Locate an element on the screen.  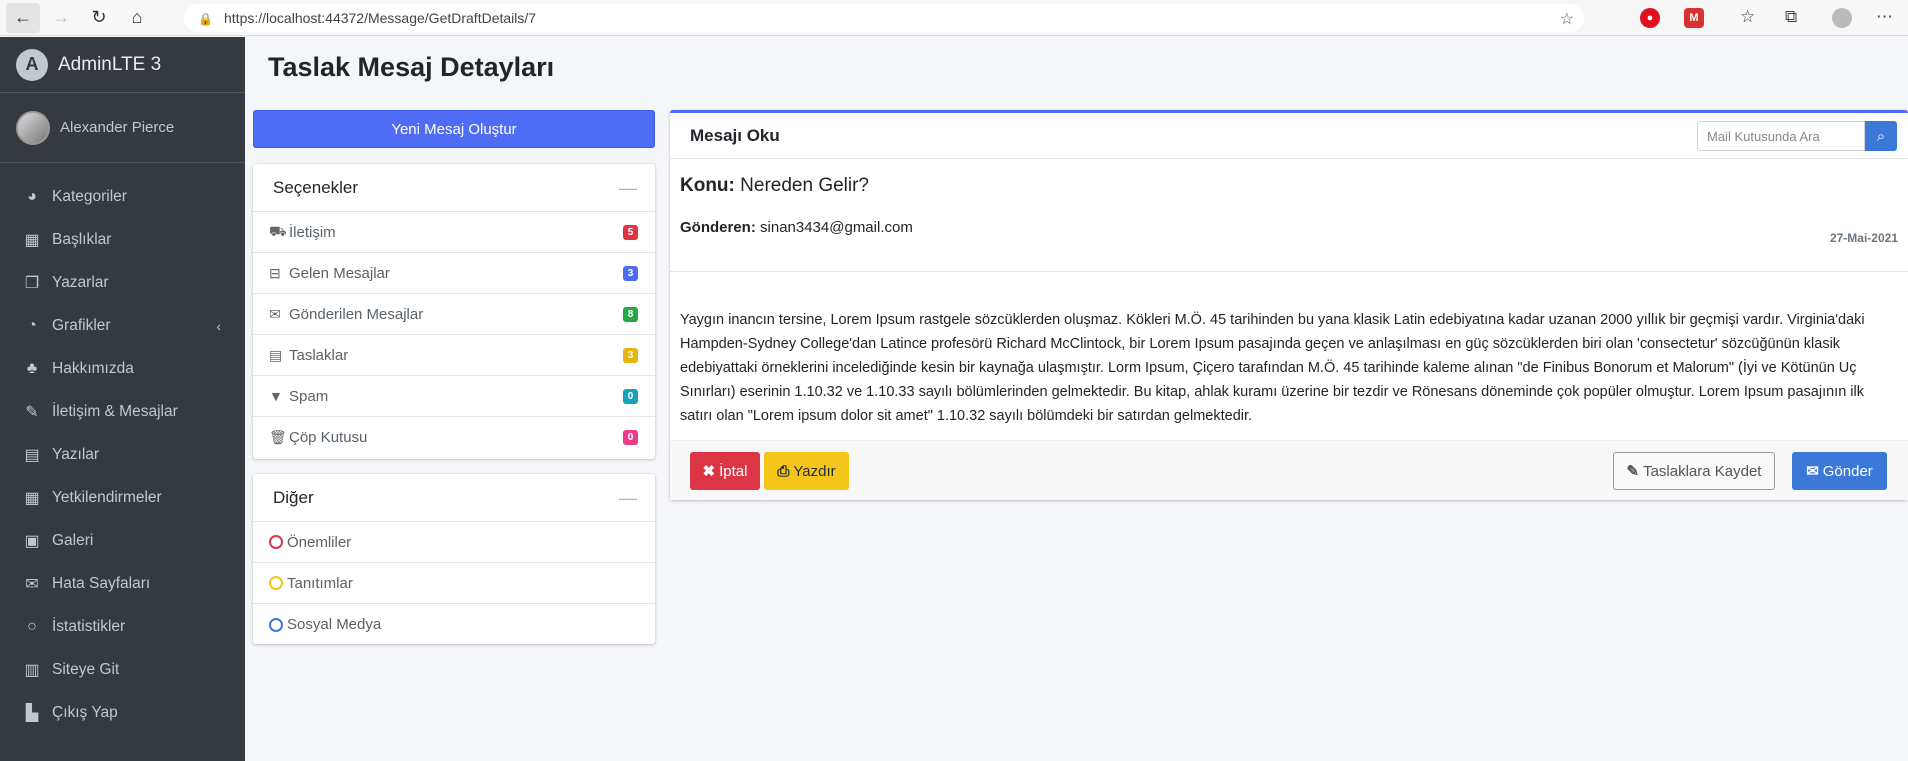
sidebar-item-label: Galeri is located at coordinates (73, 540).